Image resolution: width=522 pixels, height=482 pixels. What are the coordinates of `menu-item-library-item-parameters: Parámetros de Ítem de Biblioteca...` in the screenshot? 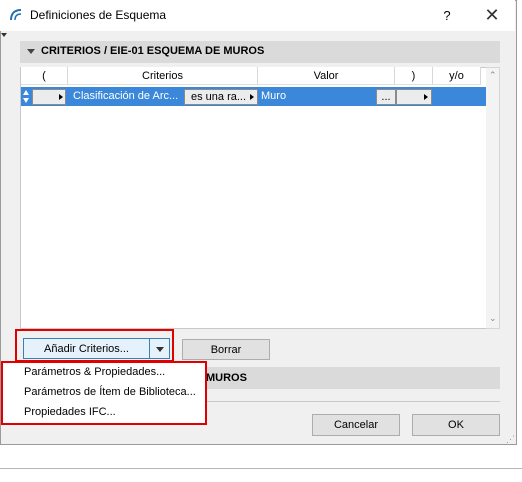 It's located at (110, 392).